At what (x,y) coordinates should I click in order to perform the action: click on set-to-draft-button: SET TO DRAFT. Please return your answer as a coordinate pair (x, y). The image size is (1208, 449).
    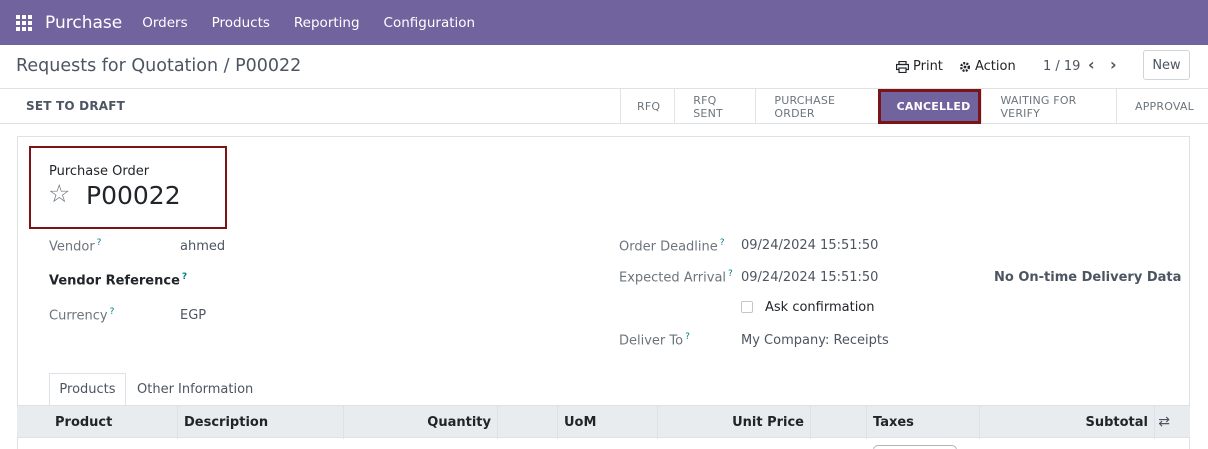
    Looking at the image, I should click on (75, 106).